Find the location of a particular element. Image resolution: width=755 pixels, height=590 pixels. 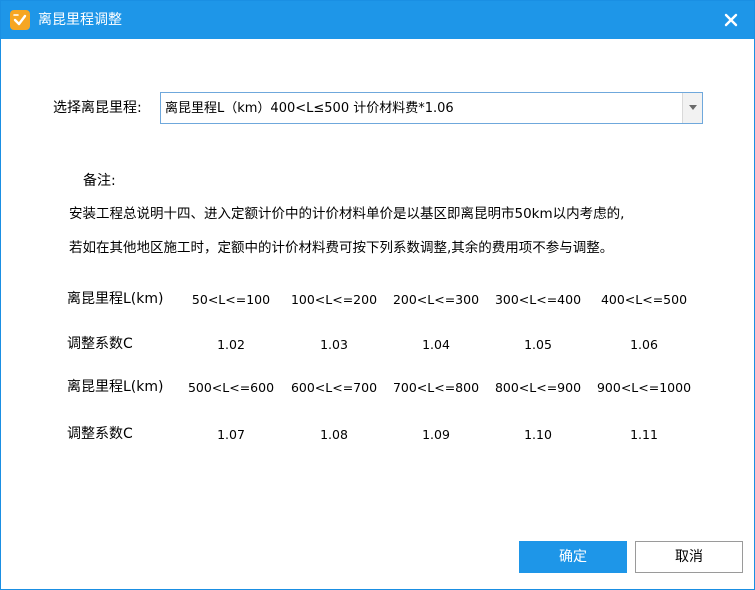

coef-cell: 1.10 is located at coordinates (538, 434).